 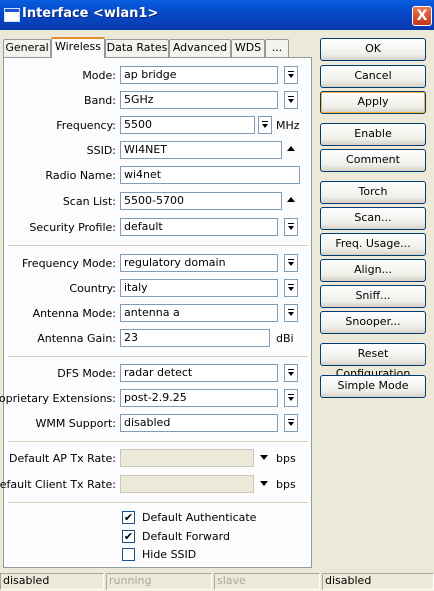 I want to click on tab-wds: WDS, so click(x=248, y=48).